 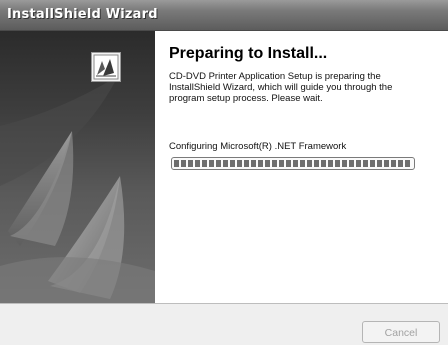 What do you see at coordinates (82, 14) in the screenshot?
I see `window-title: InstallShield Wizard` at bounding box center [82, 14].